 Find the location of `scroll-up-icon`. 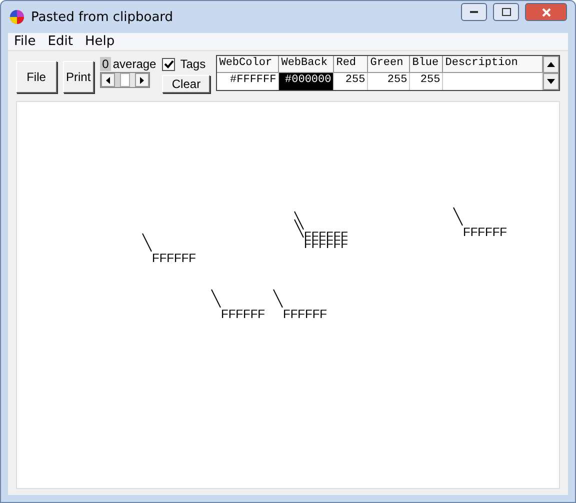

scroll-up-icon is located at coordinates (551, 64).